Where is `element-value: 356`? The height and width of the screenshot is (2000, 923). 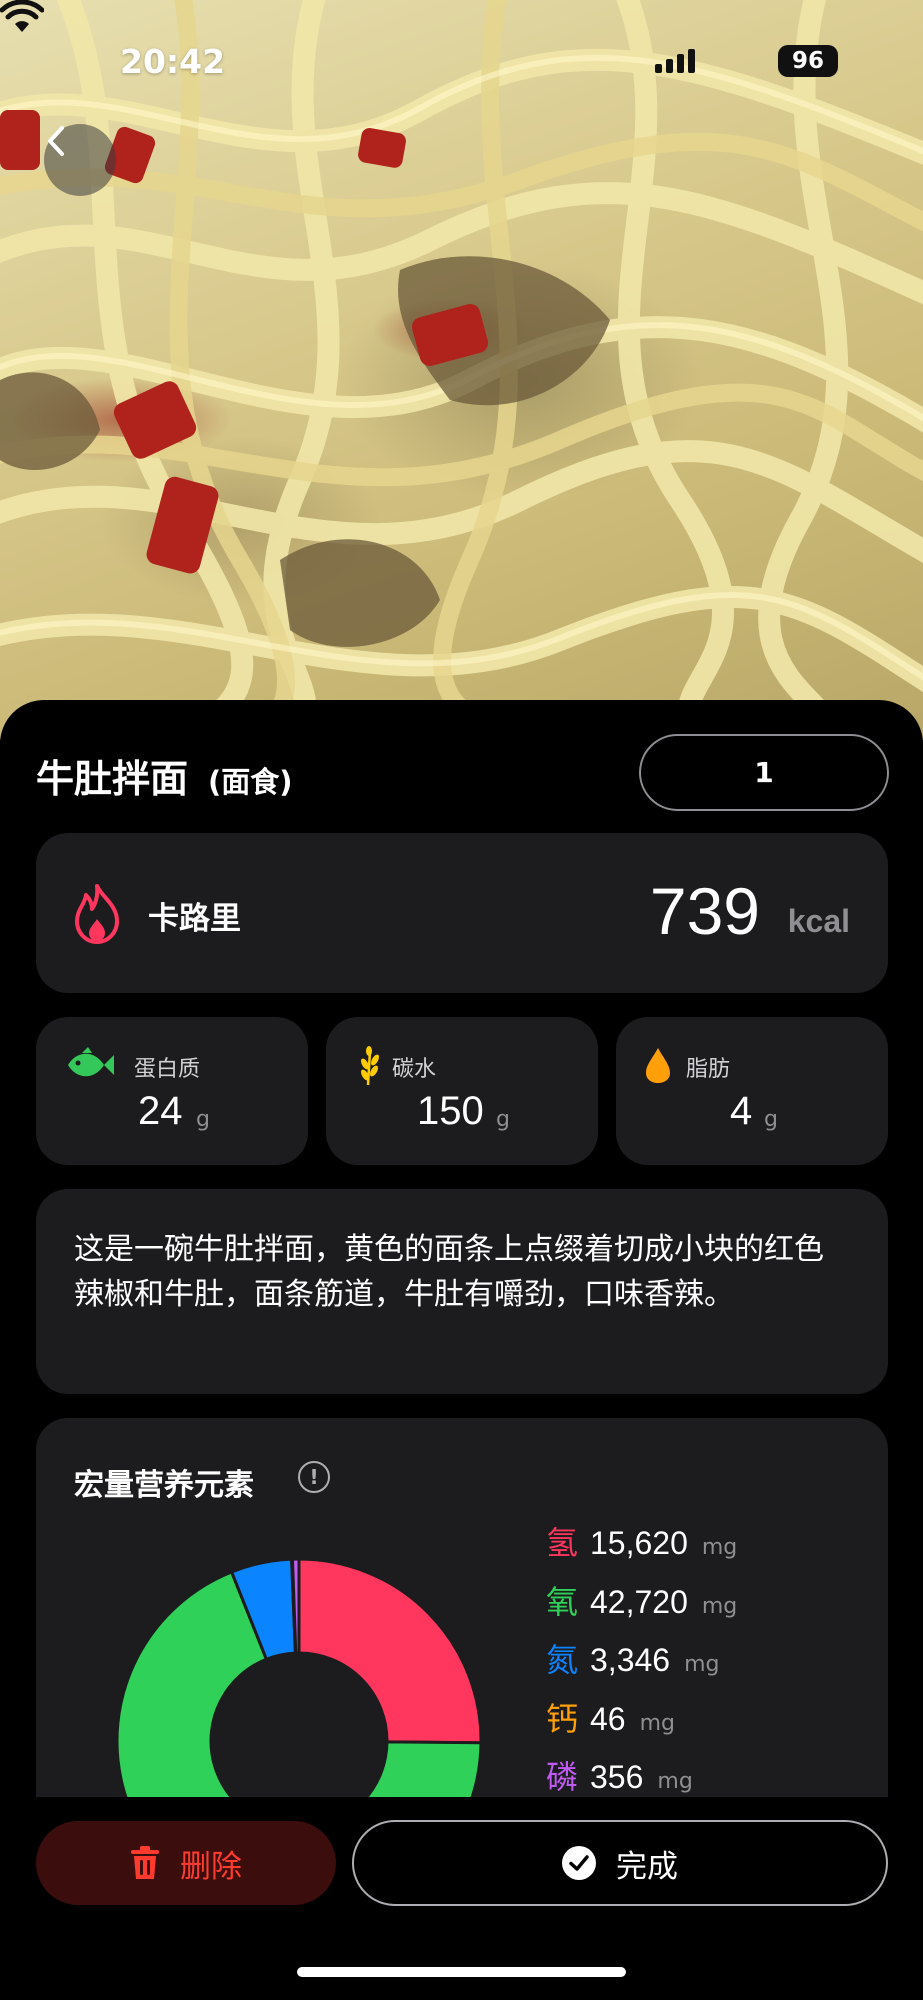
element-value: 356 is located at coordinates (617, 1777).